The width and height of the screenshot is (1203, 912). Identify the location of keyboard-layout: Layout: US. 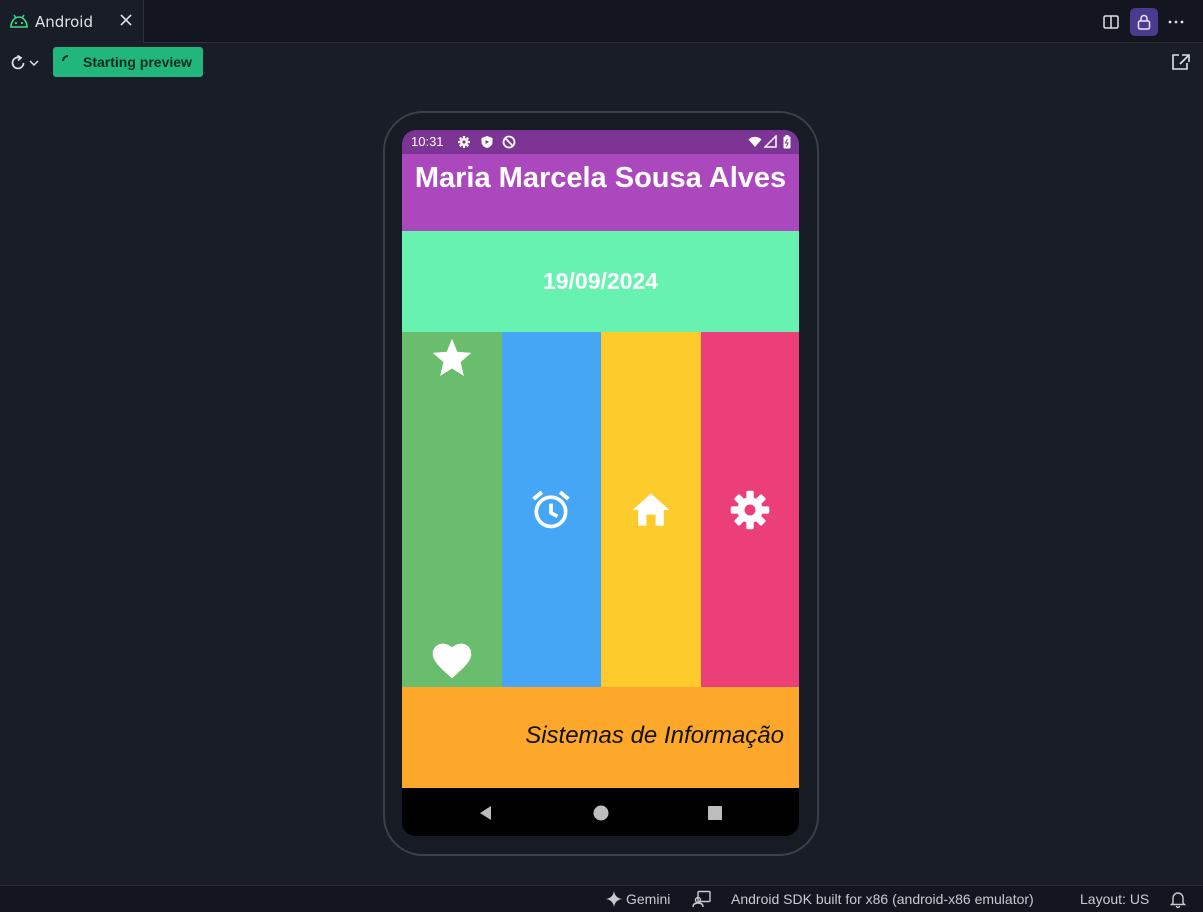
(1114, 899).